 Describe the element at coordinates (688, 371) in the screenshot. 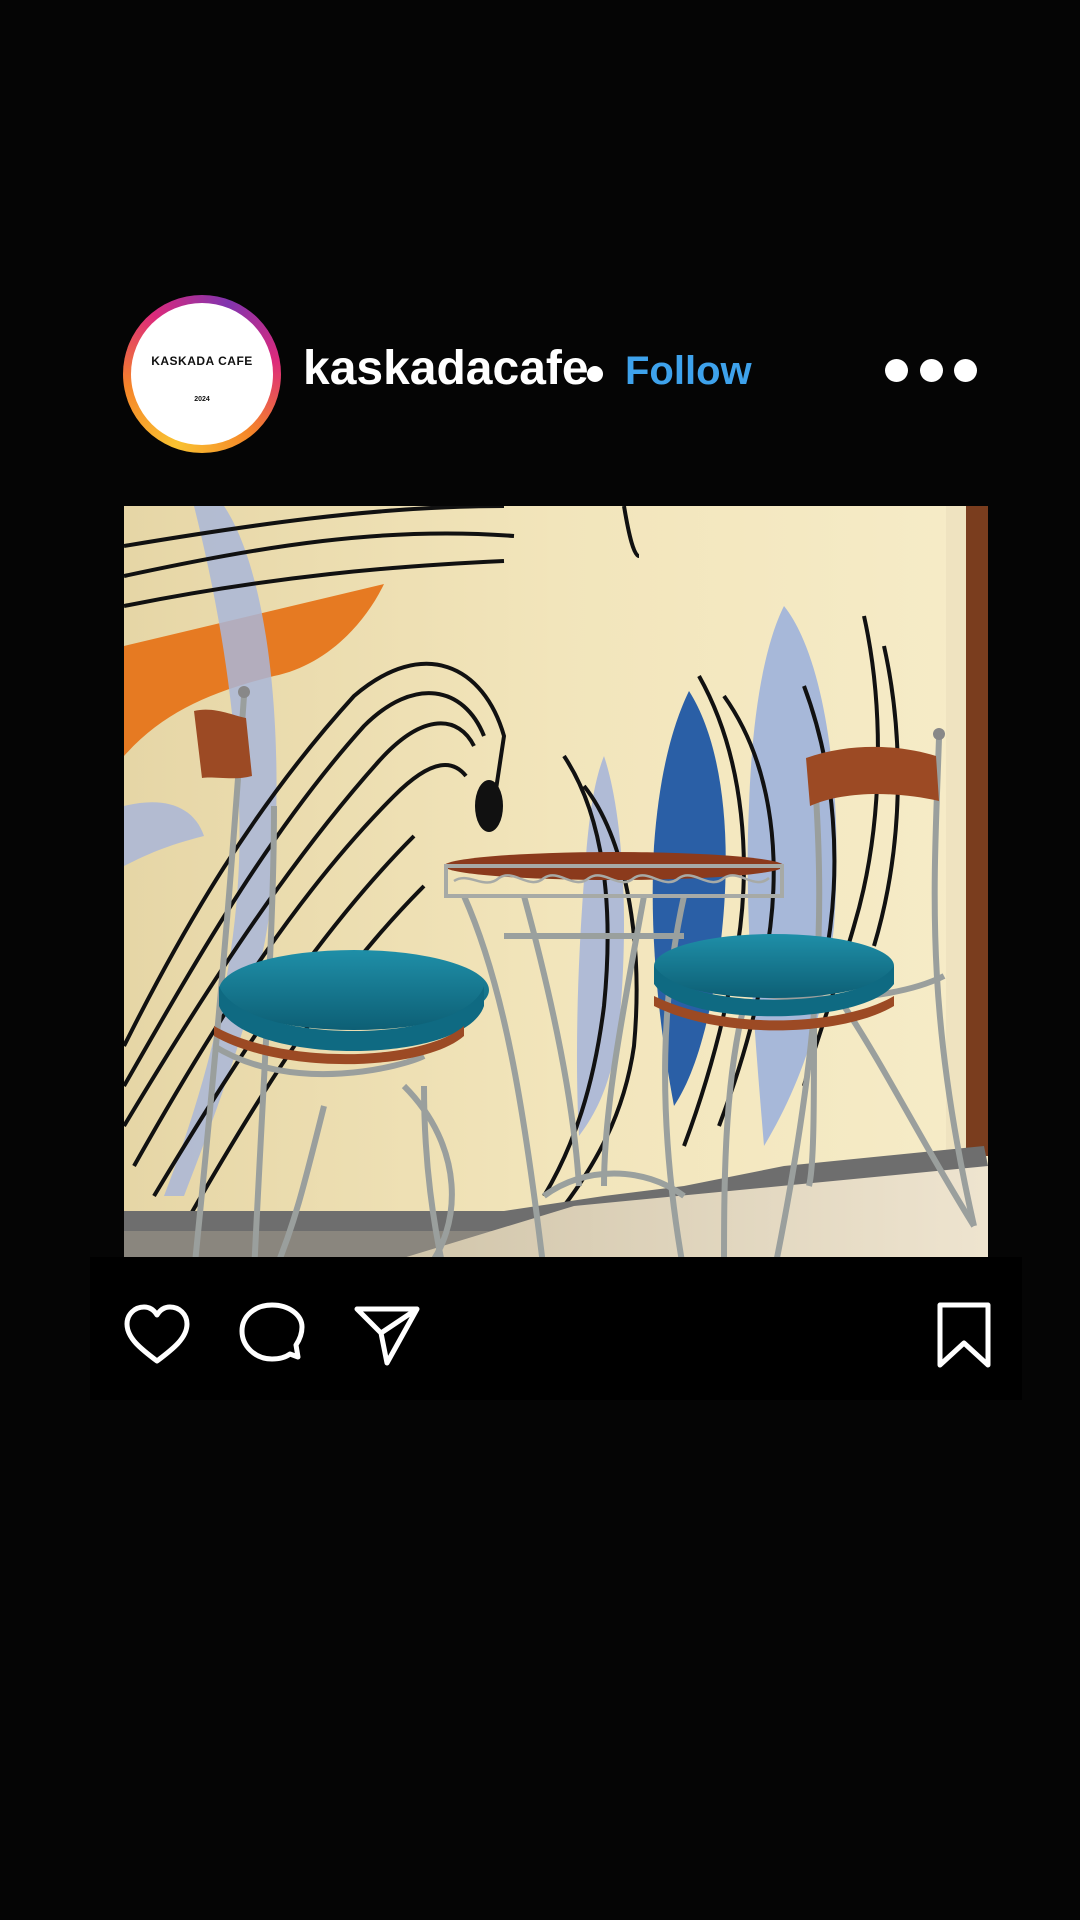

I see `follow-button: Follow` at that location.